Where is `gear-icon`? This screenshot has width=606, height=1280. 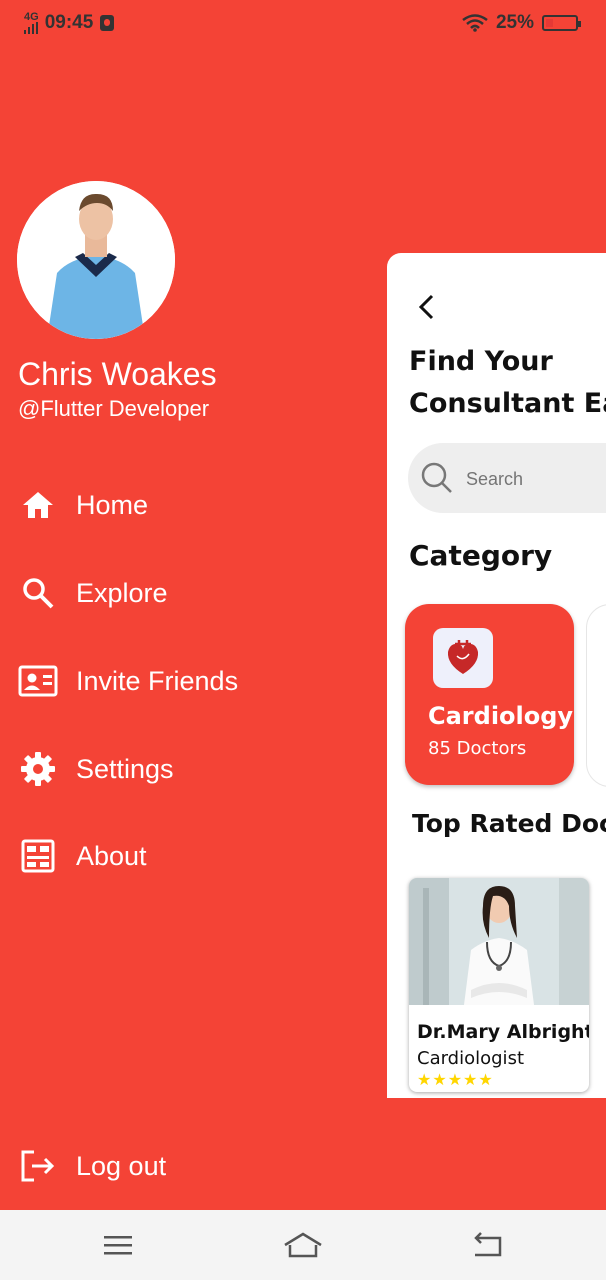
gear-icon is located at coordinates (38, 769).